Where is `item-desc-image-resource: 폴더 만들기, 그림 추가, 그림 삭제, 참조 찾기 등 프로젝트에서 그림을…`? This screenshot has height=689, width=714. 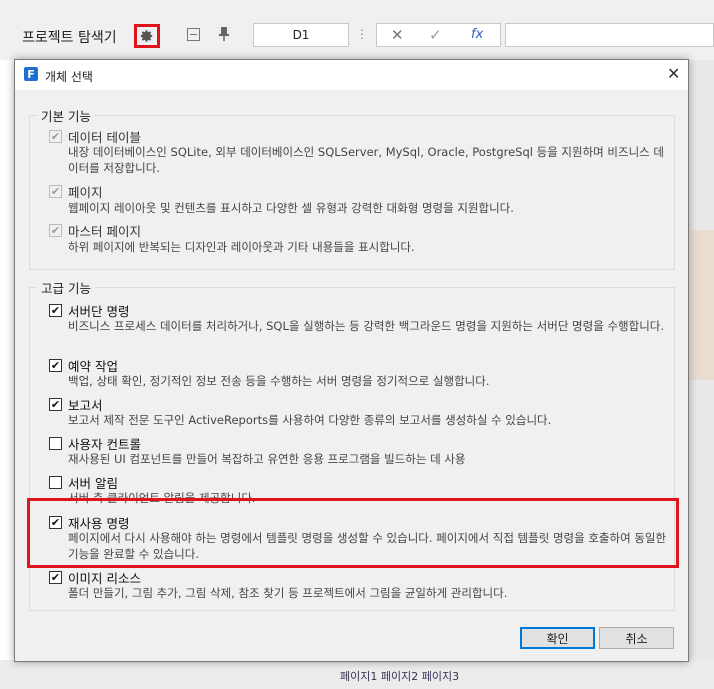
item-desc-image-resource: 폴더 만들기, 그림 추가, 그림 삭제, 참조 찾기 등 프로젝트에서 그림을… is located at coordinates (288, 593).